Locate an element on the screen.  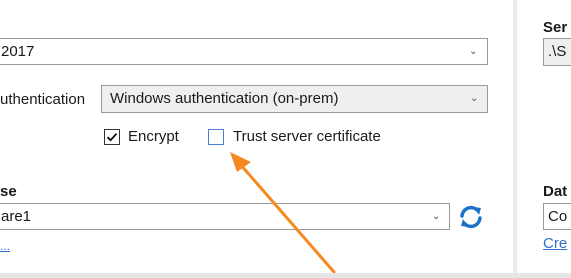
bottom-border is located at coordinates (285, 275).